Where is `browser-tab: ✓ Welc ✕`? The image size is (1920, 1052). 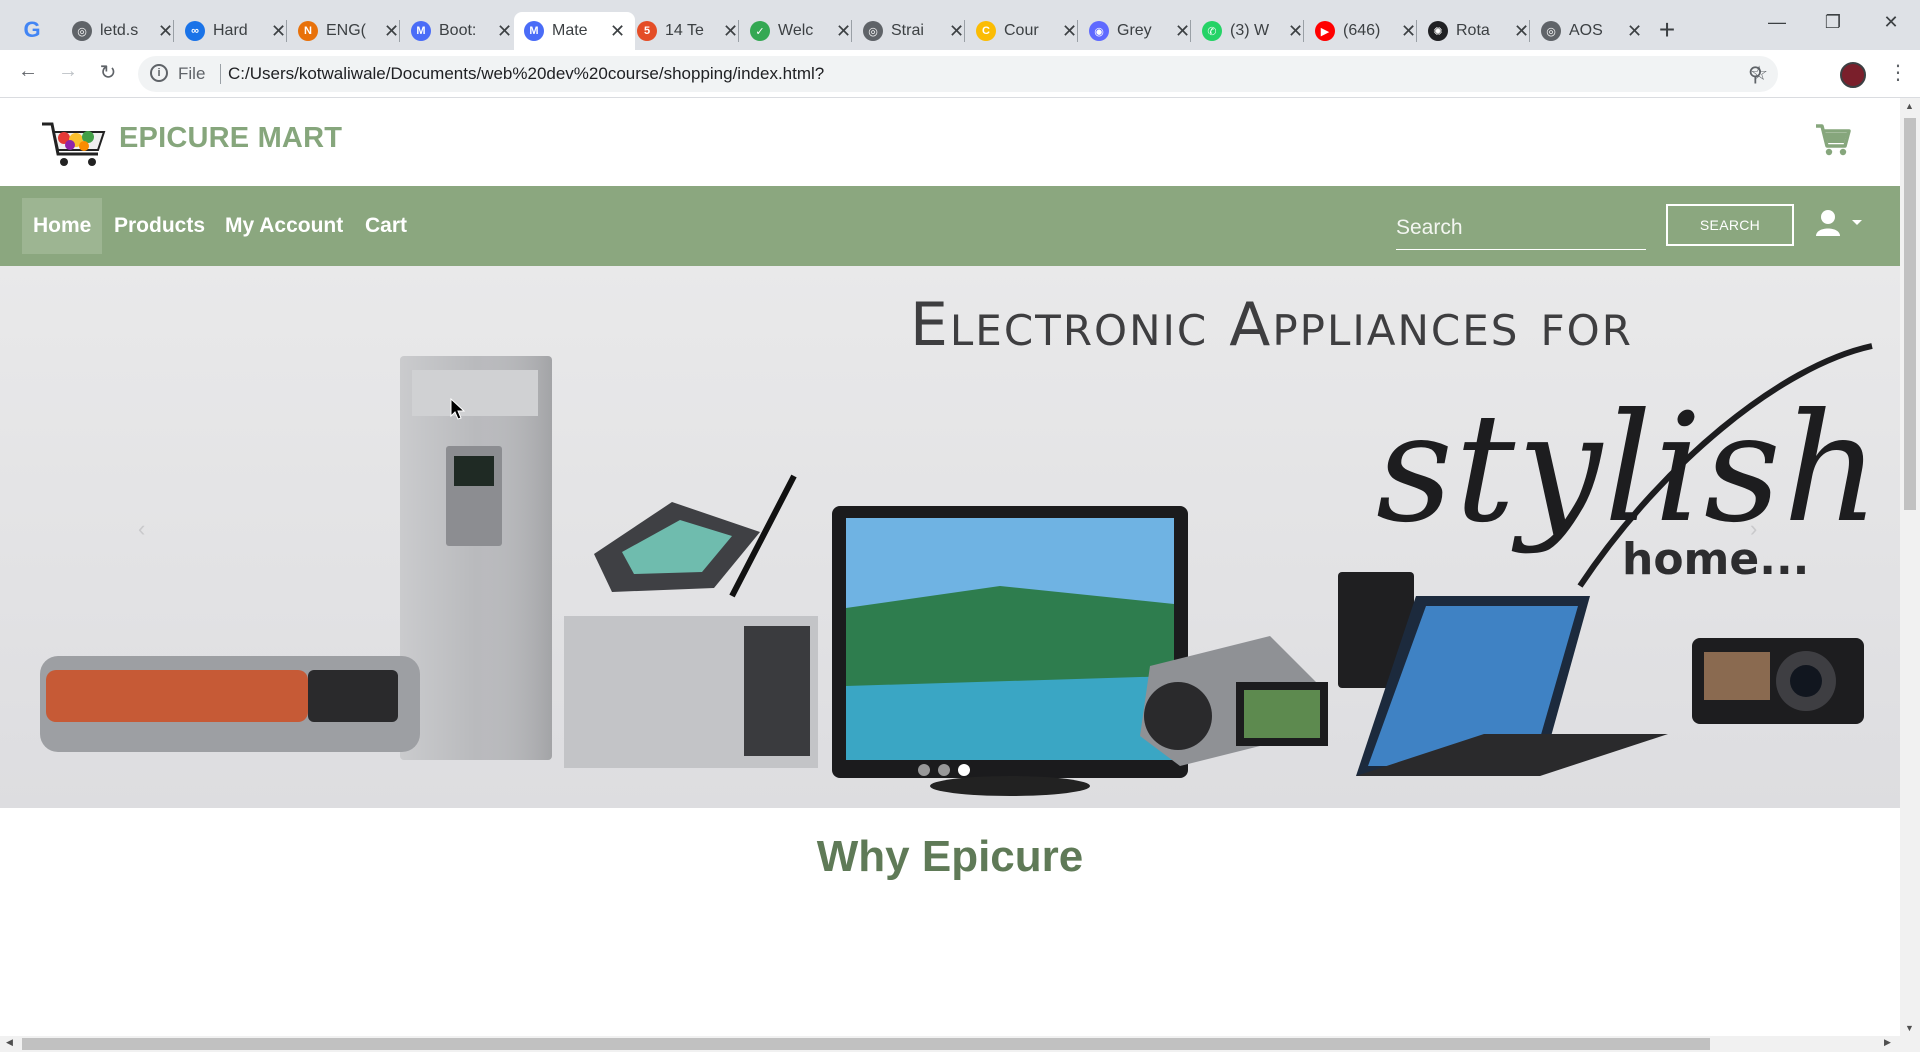 browser-tab: ✓ Welc ✕ is located at coordinates (800, 31).